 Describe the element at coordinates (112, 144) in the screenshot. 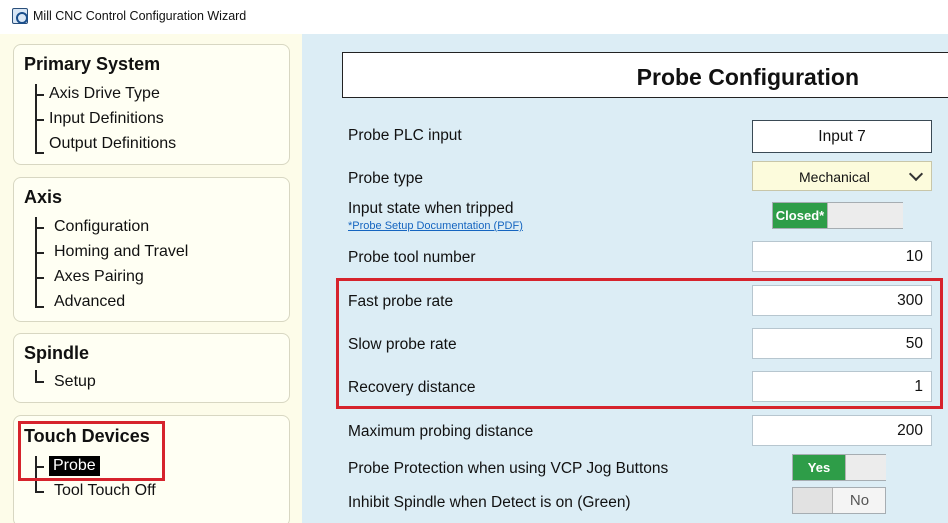

I see `sidebar-item-output-definitions: Output Definitions` at that location.